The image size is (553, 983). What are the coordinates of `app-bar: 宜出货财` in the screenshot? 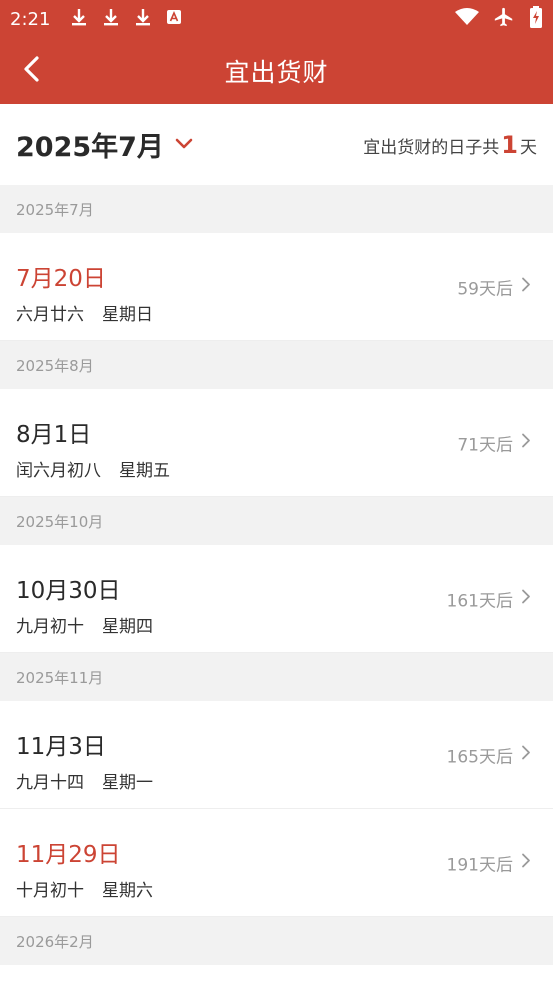 It's located at (276, 71).